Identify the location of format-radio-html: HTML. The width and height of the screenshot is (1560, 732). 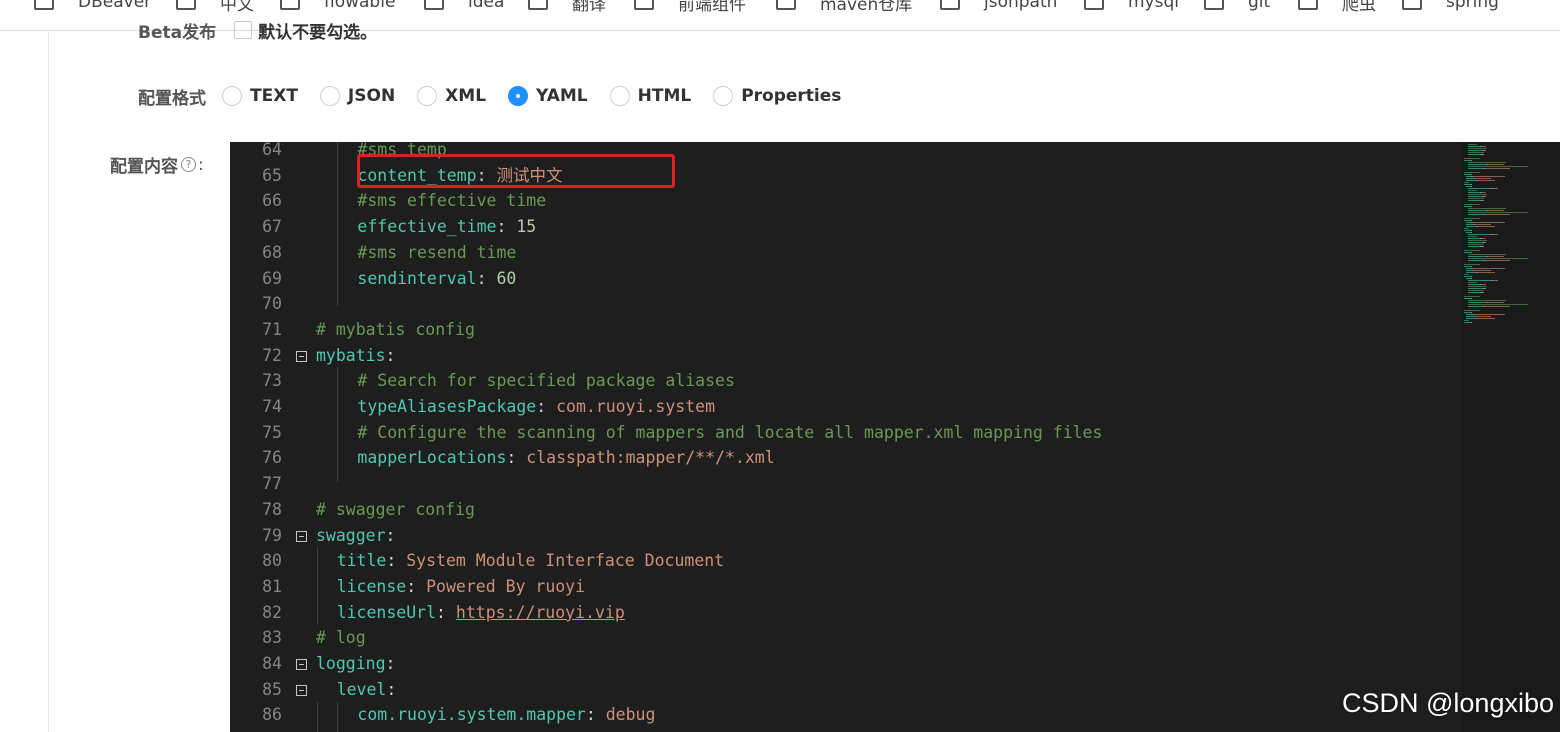
(650, 96).